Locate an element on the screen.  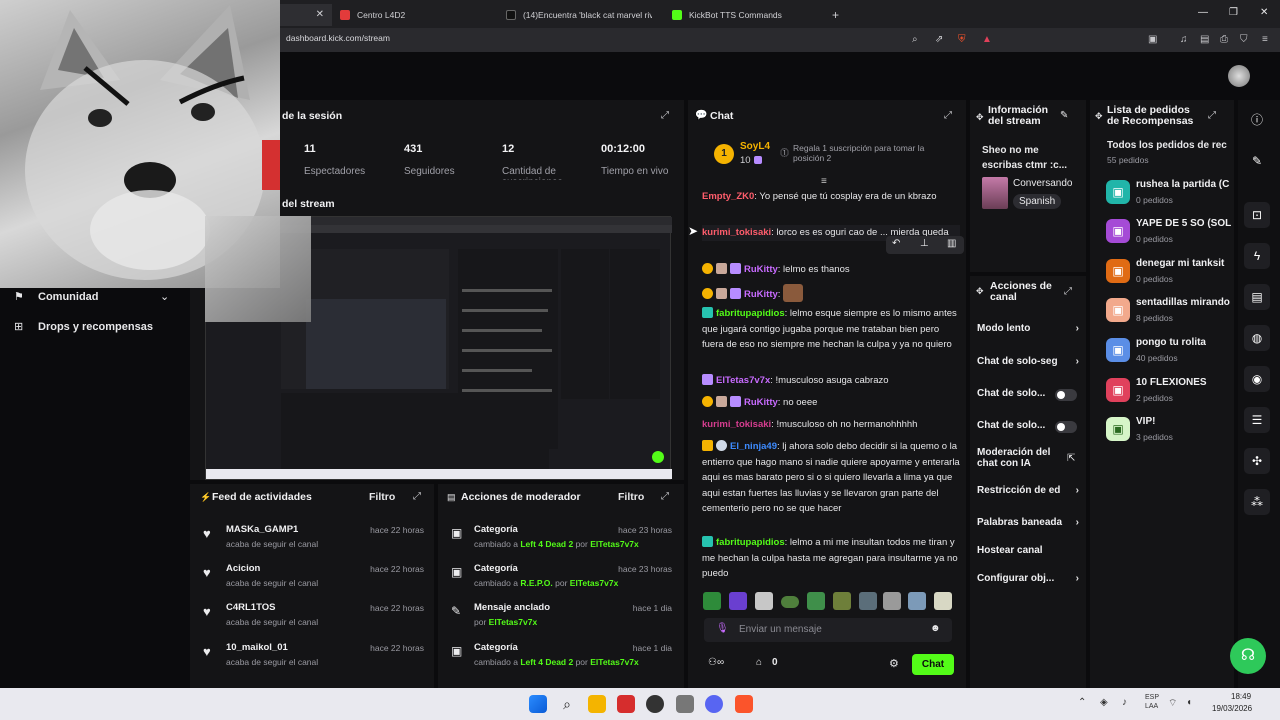
pin-icon: ⊥ is located at coordinates (924, 243).